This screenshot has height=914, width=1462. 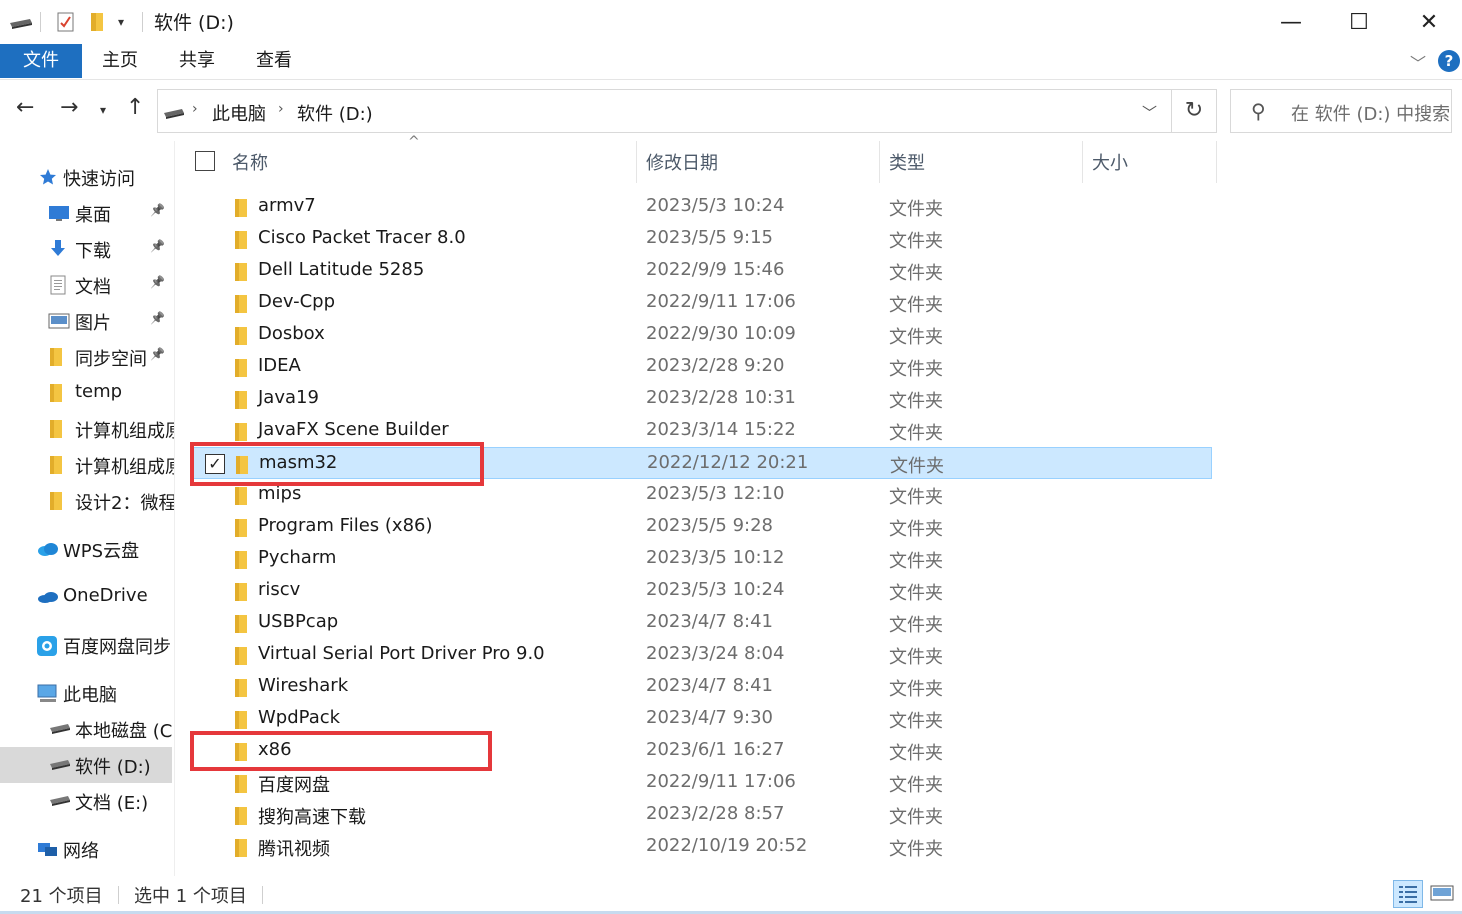 What do you see at coordinates (97, 22) in the screenshot?
I see `new-folder-icon` at bounding box center [97, 22].